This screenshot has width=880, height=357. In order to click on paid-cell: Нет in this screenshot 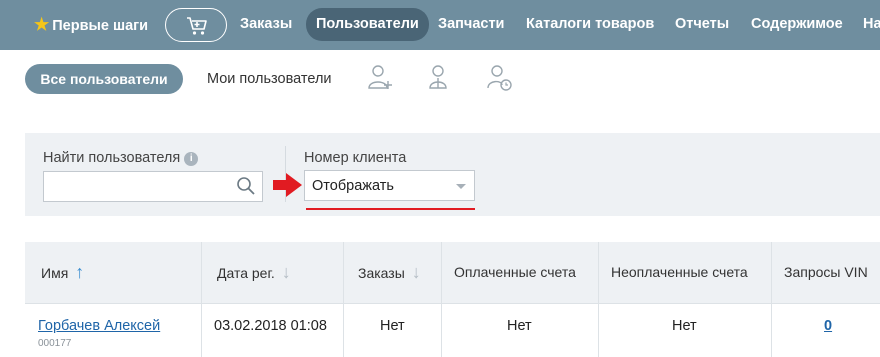, I will do `click(519, 326)`.